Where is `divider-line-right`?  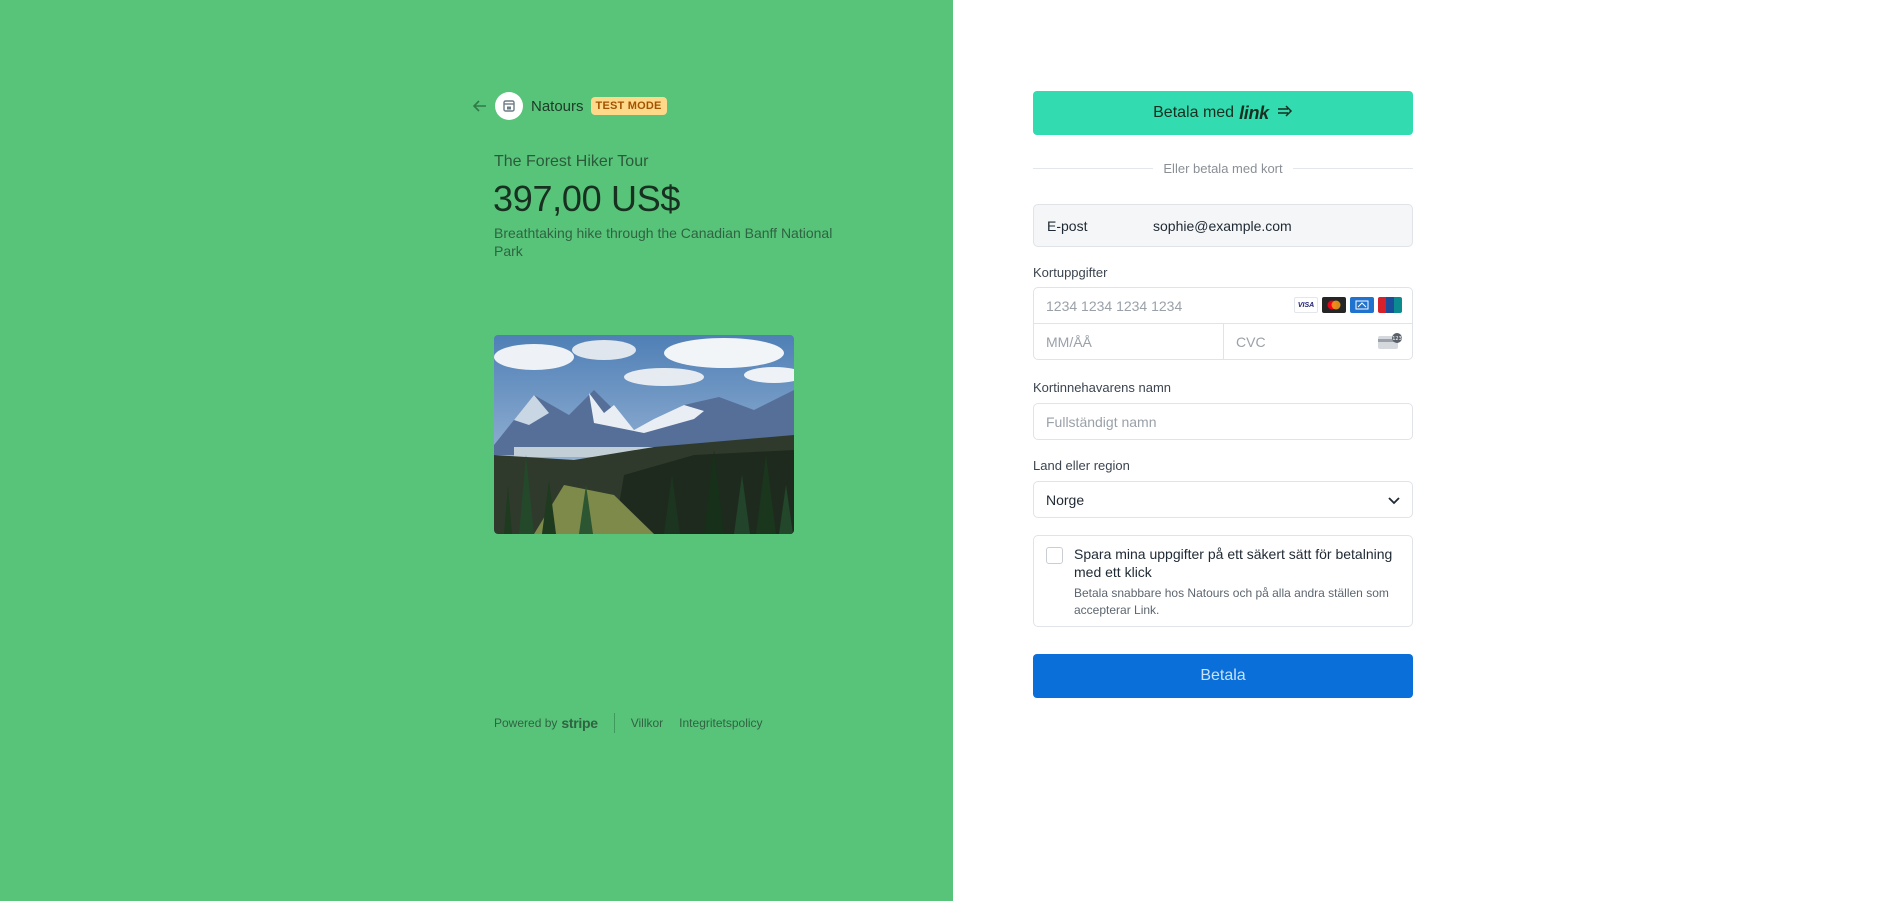 divider-line-right is located at coordinates (1353, 168).